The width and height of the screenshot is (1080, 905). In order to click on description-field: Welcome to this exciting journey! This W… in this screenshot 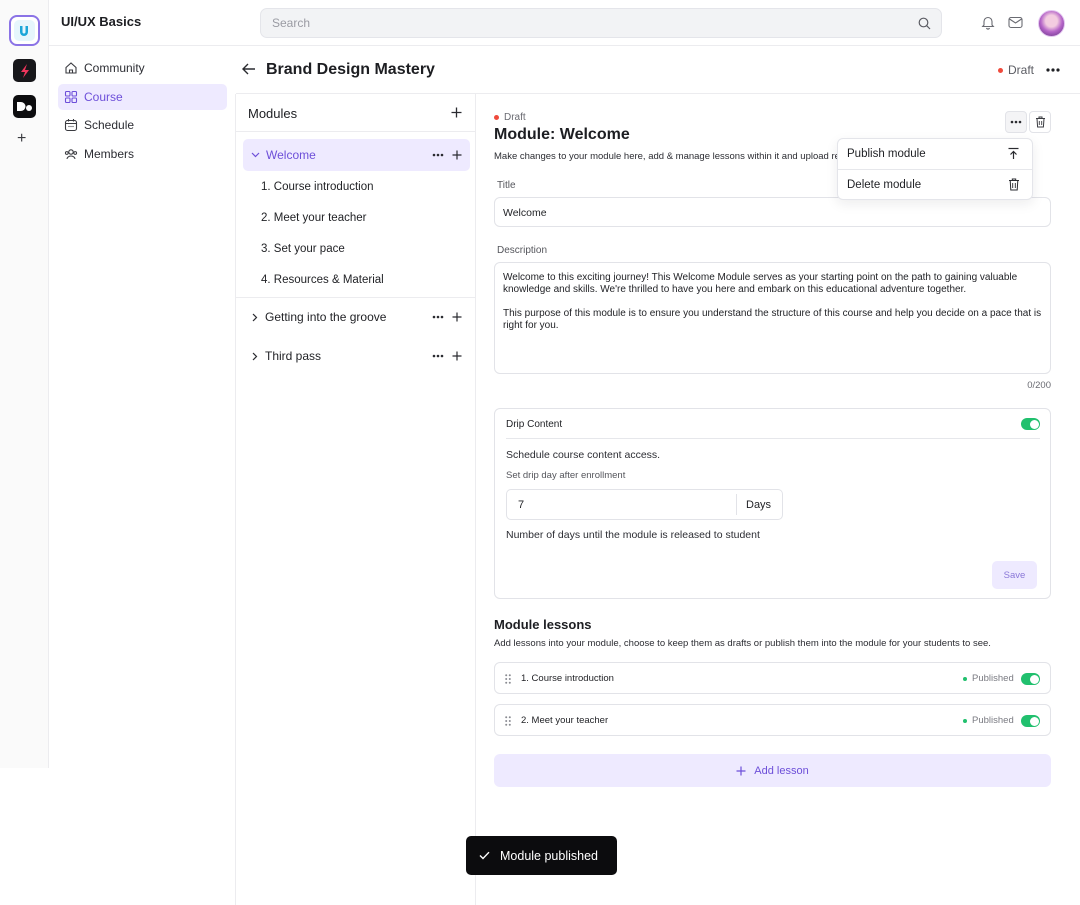, I will do `click(772, 318)`.